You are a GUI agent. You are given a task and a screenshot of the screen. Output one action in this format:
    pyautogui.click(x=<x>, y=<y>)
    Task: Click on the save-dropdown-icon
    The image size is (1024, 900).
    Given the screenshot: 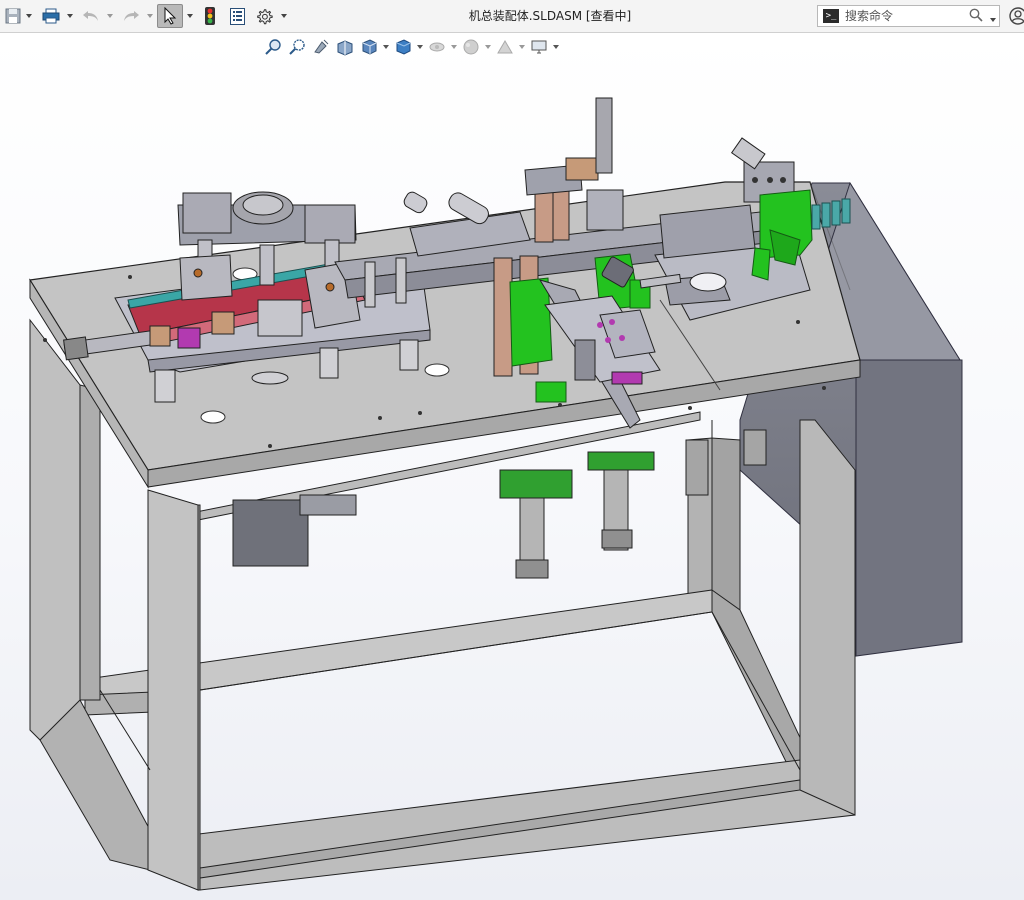 What is the action you would take?
    pyautogui.click(x=29, y=16)
    